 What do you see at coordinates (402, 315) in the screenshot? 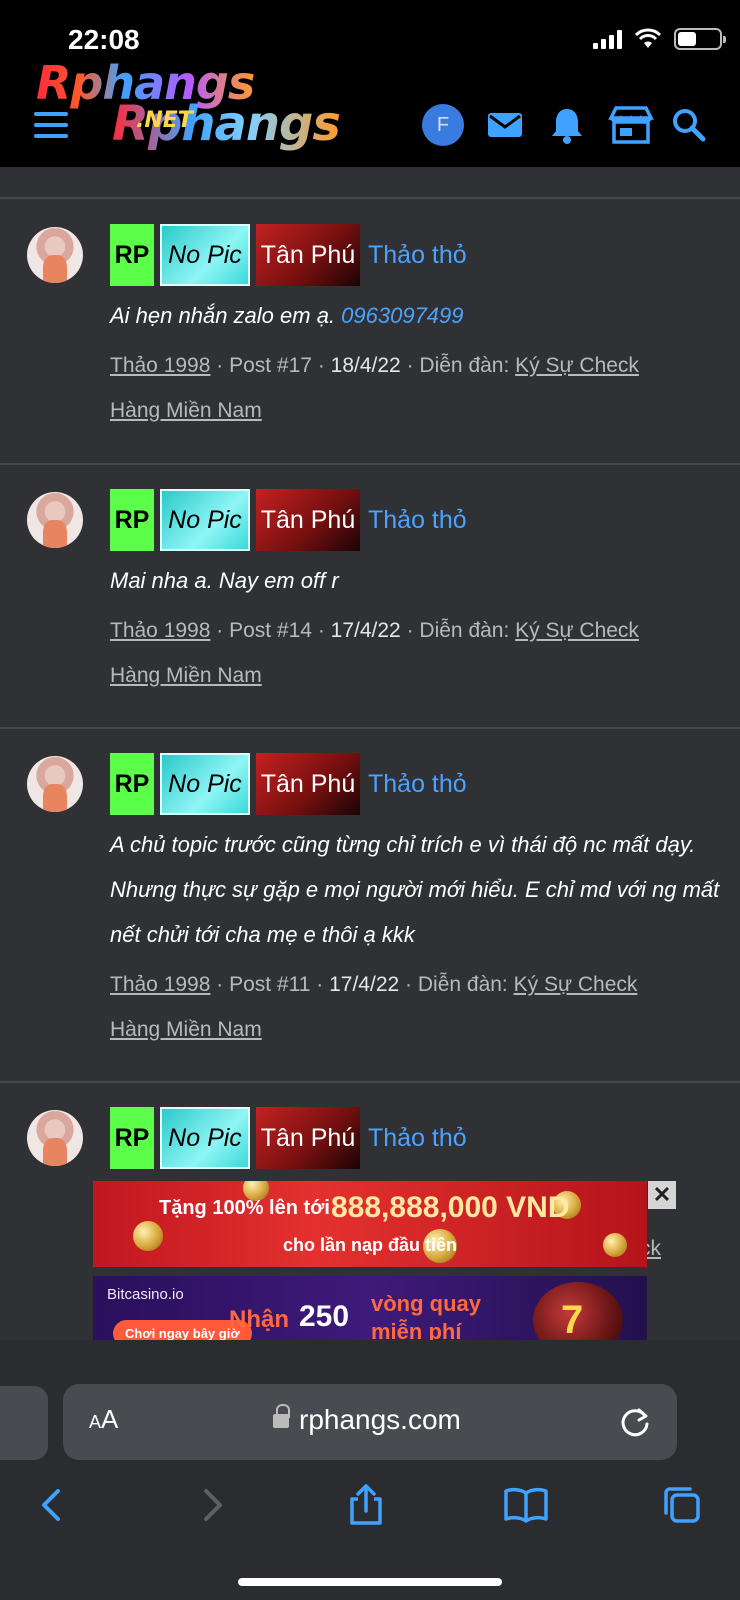
I see `phone-link: 0963097499` at bounding box center [402, 315].